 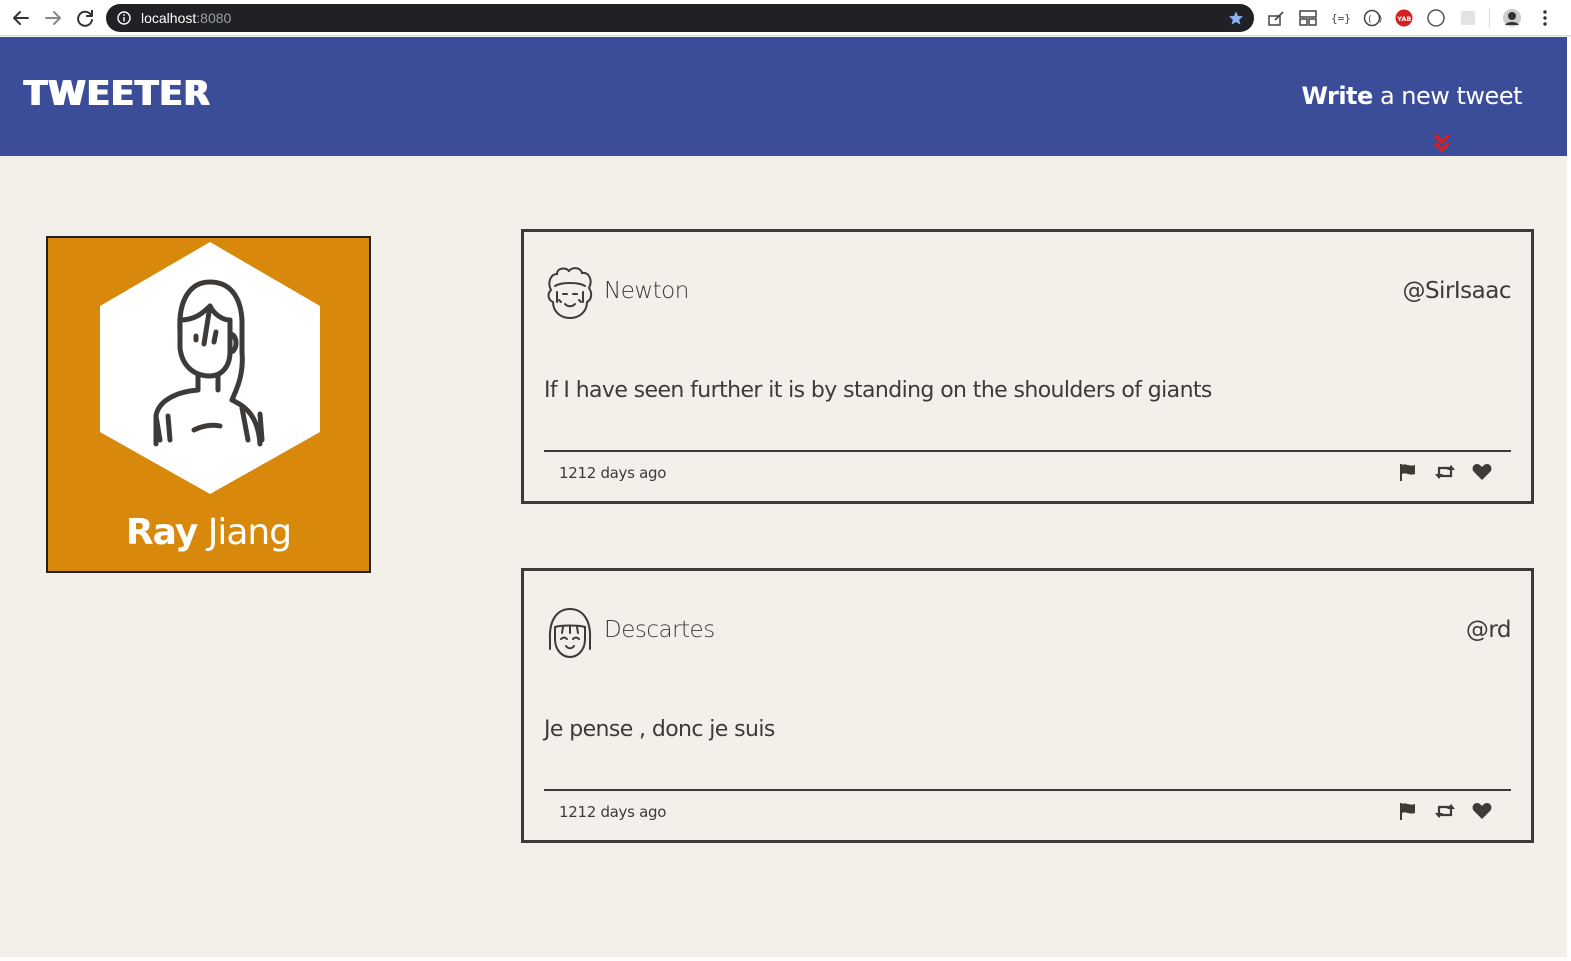 What do you see at coordinates (785, 959) in the screenshot?
I see `window-edge-bottom` at bounding box center [785, 959].